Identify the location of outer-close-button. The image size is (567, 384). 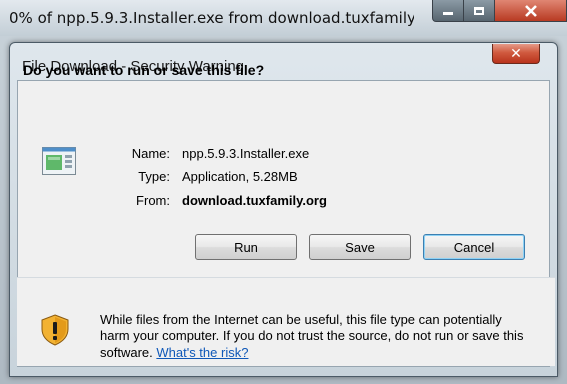
(530, 11).